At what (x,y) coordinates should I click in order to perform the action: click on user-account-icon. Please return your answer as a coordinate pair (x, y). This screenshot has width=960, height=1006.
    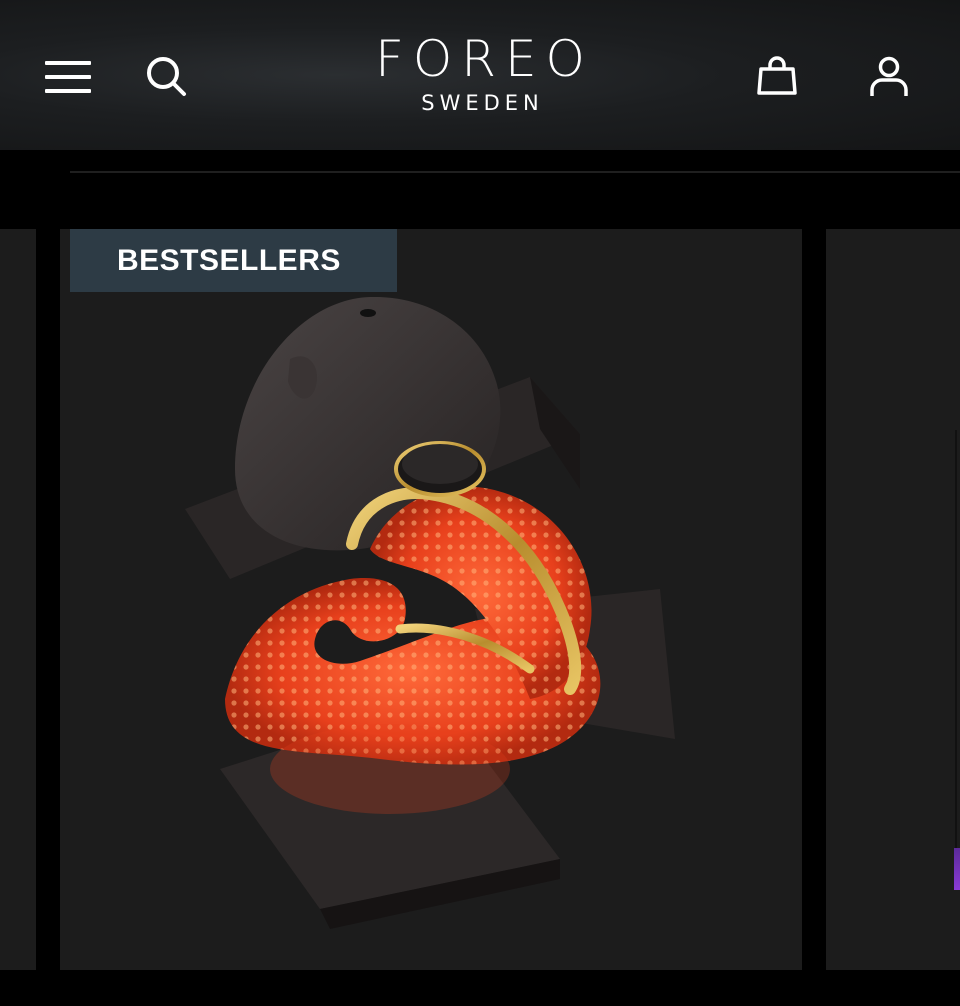
    Looking at the image, I should click on (889, 76).